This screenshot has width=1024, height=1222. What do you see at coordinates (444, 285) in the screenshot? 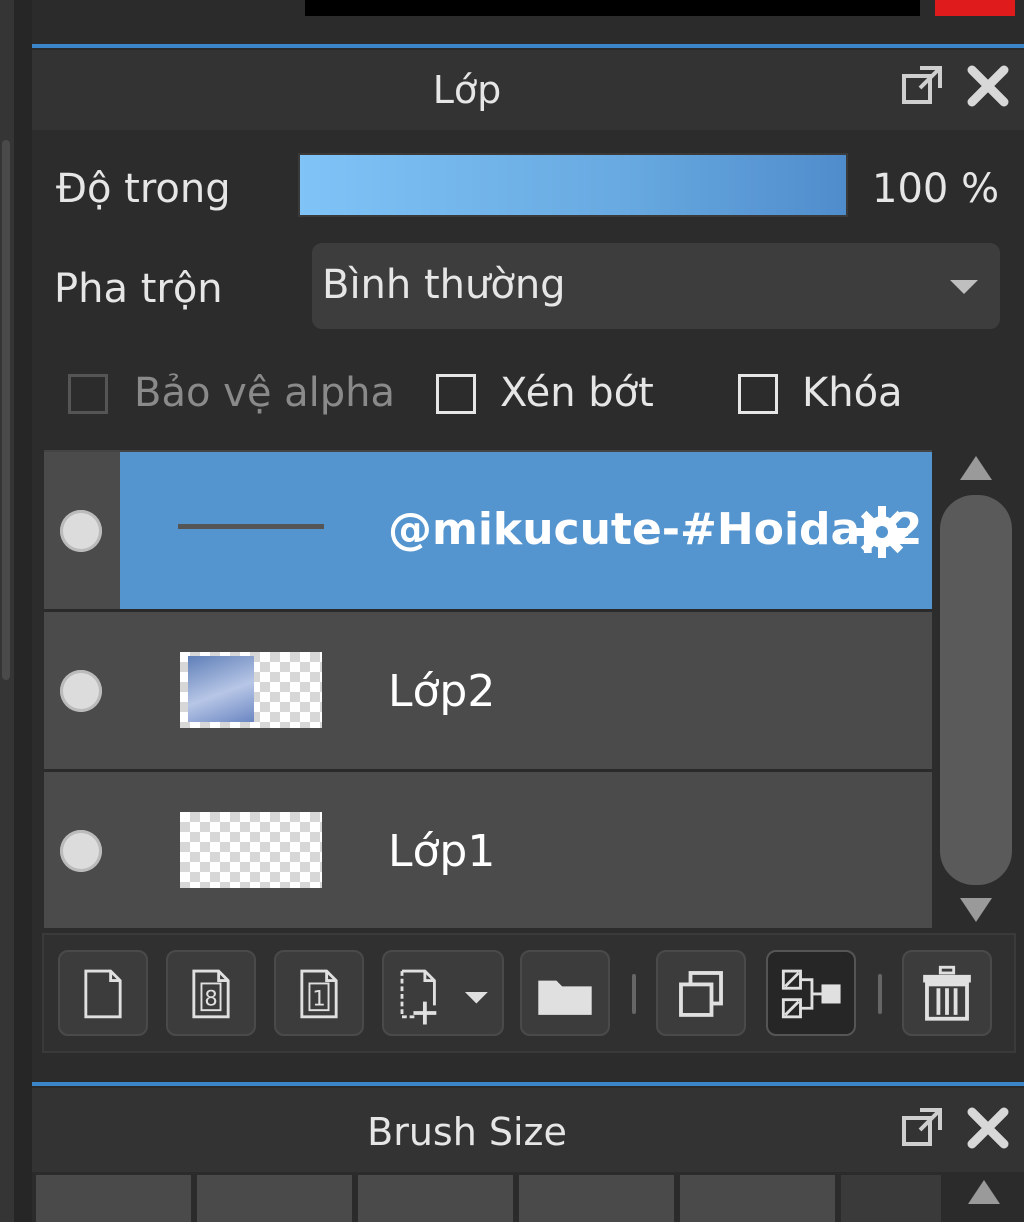
I see `blend-mode-value: Bình thường` at bounding box center [444, 285].